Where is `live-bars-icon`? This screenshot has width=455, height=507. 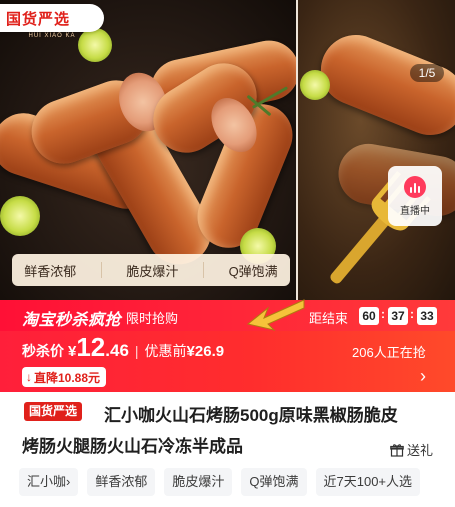
live-bars-icon is located at coordinates (415, 186).